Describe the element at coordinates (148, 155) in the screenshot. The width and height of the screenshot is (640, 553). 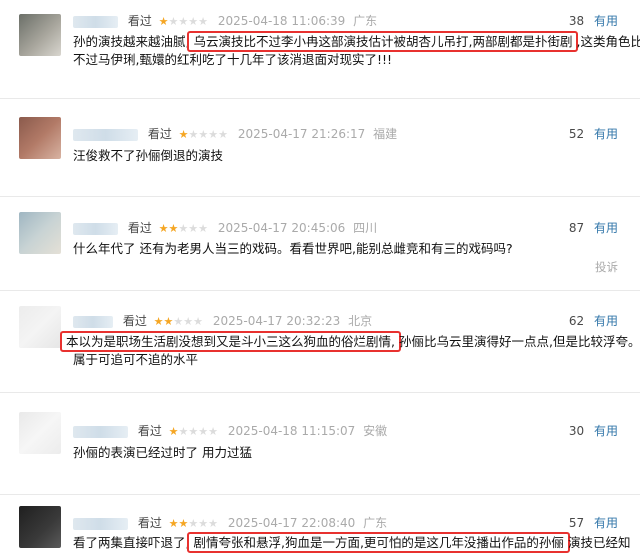
I see `comment-text: 汪俊救不了孙俪倒退的演技` at that location.